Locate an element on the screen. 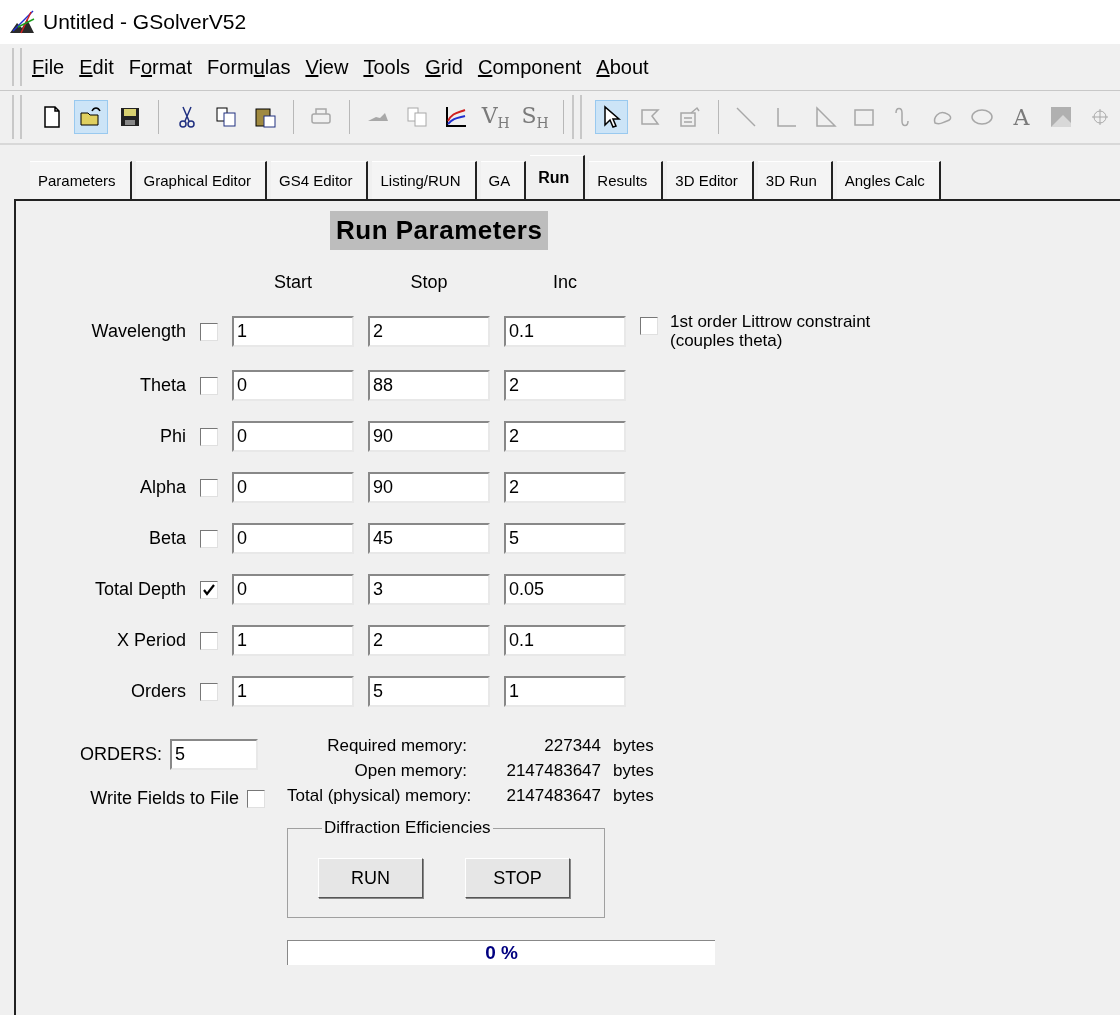 The width and height of the screenshot is (1120, 1015). column-header: Stop is located at coordinates (429, 282).